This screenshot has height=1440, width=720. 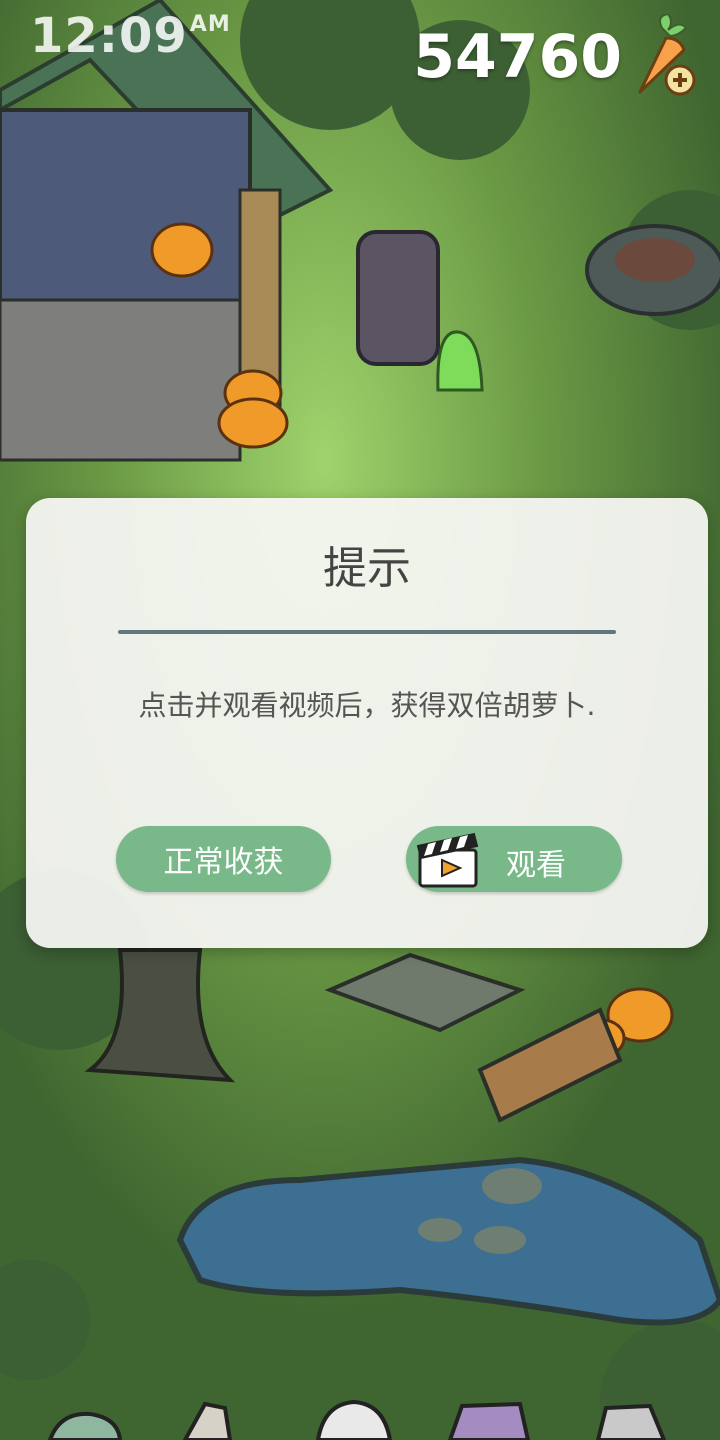 I want to click on status-bar-time: 12:09AM, so click(x=130, y=36).